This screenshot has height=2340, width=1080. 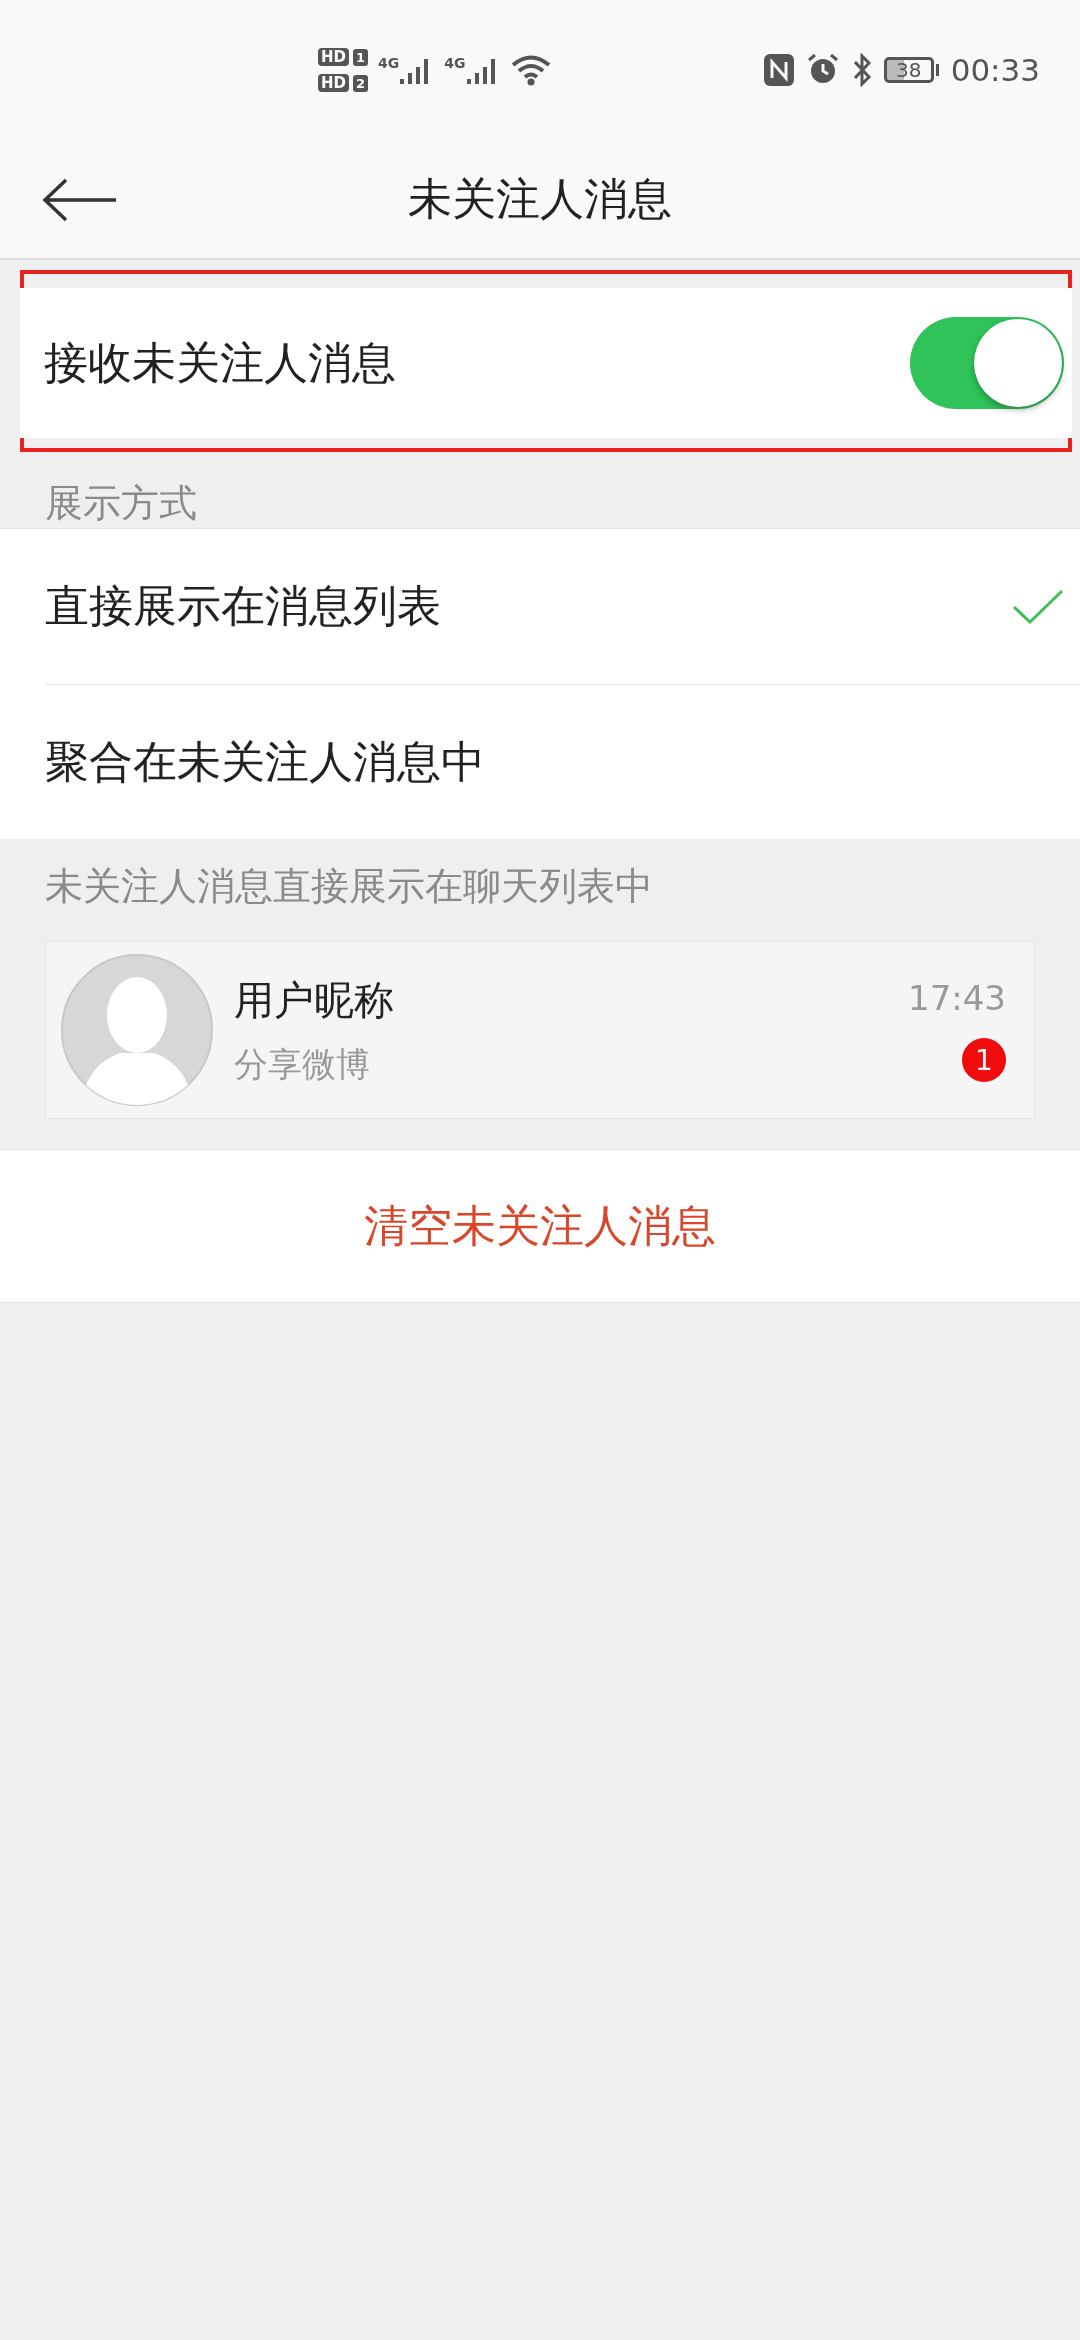 I want to click on sim-slot-badge: 1, so click(x=361, y=57).